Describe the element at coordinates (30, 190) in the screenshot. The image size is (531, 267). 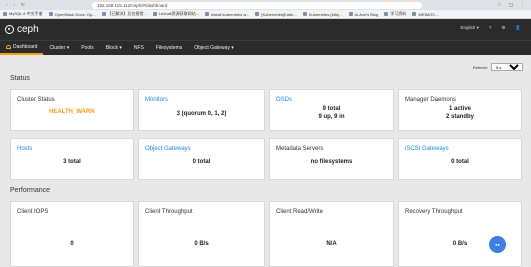
I see `performance-section-title: Performance` at that location.